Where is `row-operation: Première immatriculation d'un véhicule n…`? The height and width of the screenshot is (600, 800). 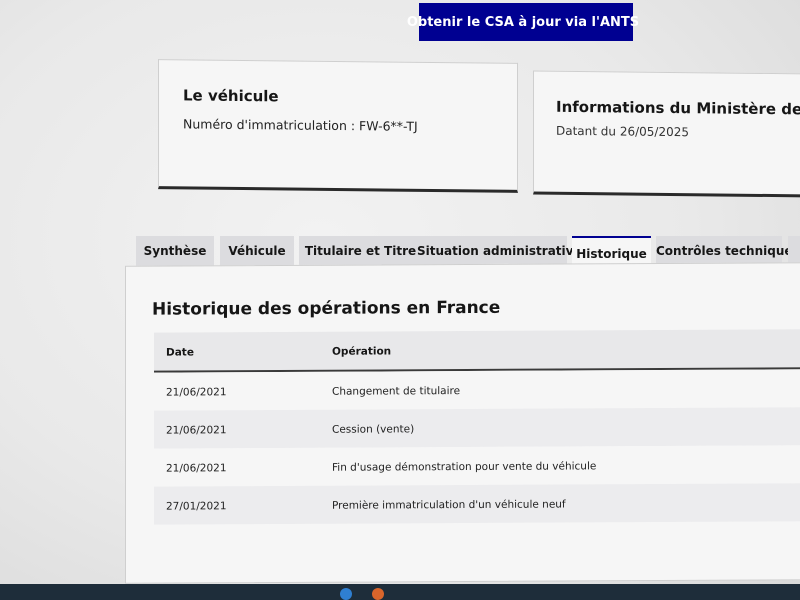 row-operation: Première immatriculation d'un véhicule n… is located at coordinates (449, 505).